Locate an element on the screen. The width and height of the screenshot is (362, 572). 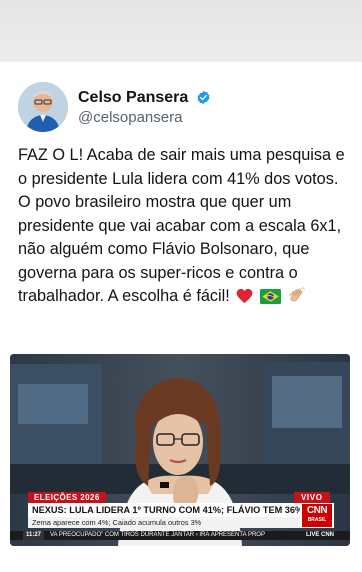
verified-badge-icon is located at coordinates (203, 100).